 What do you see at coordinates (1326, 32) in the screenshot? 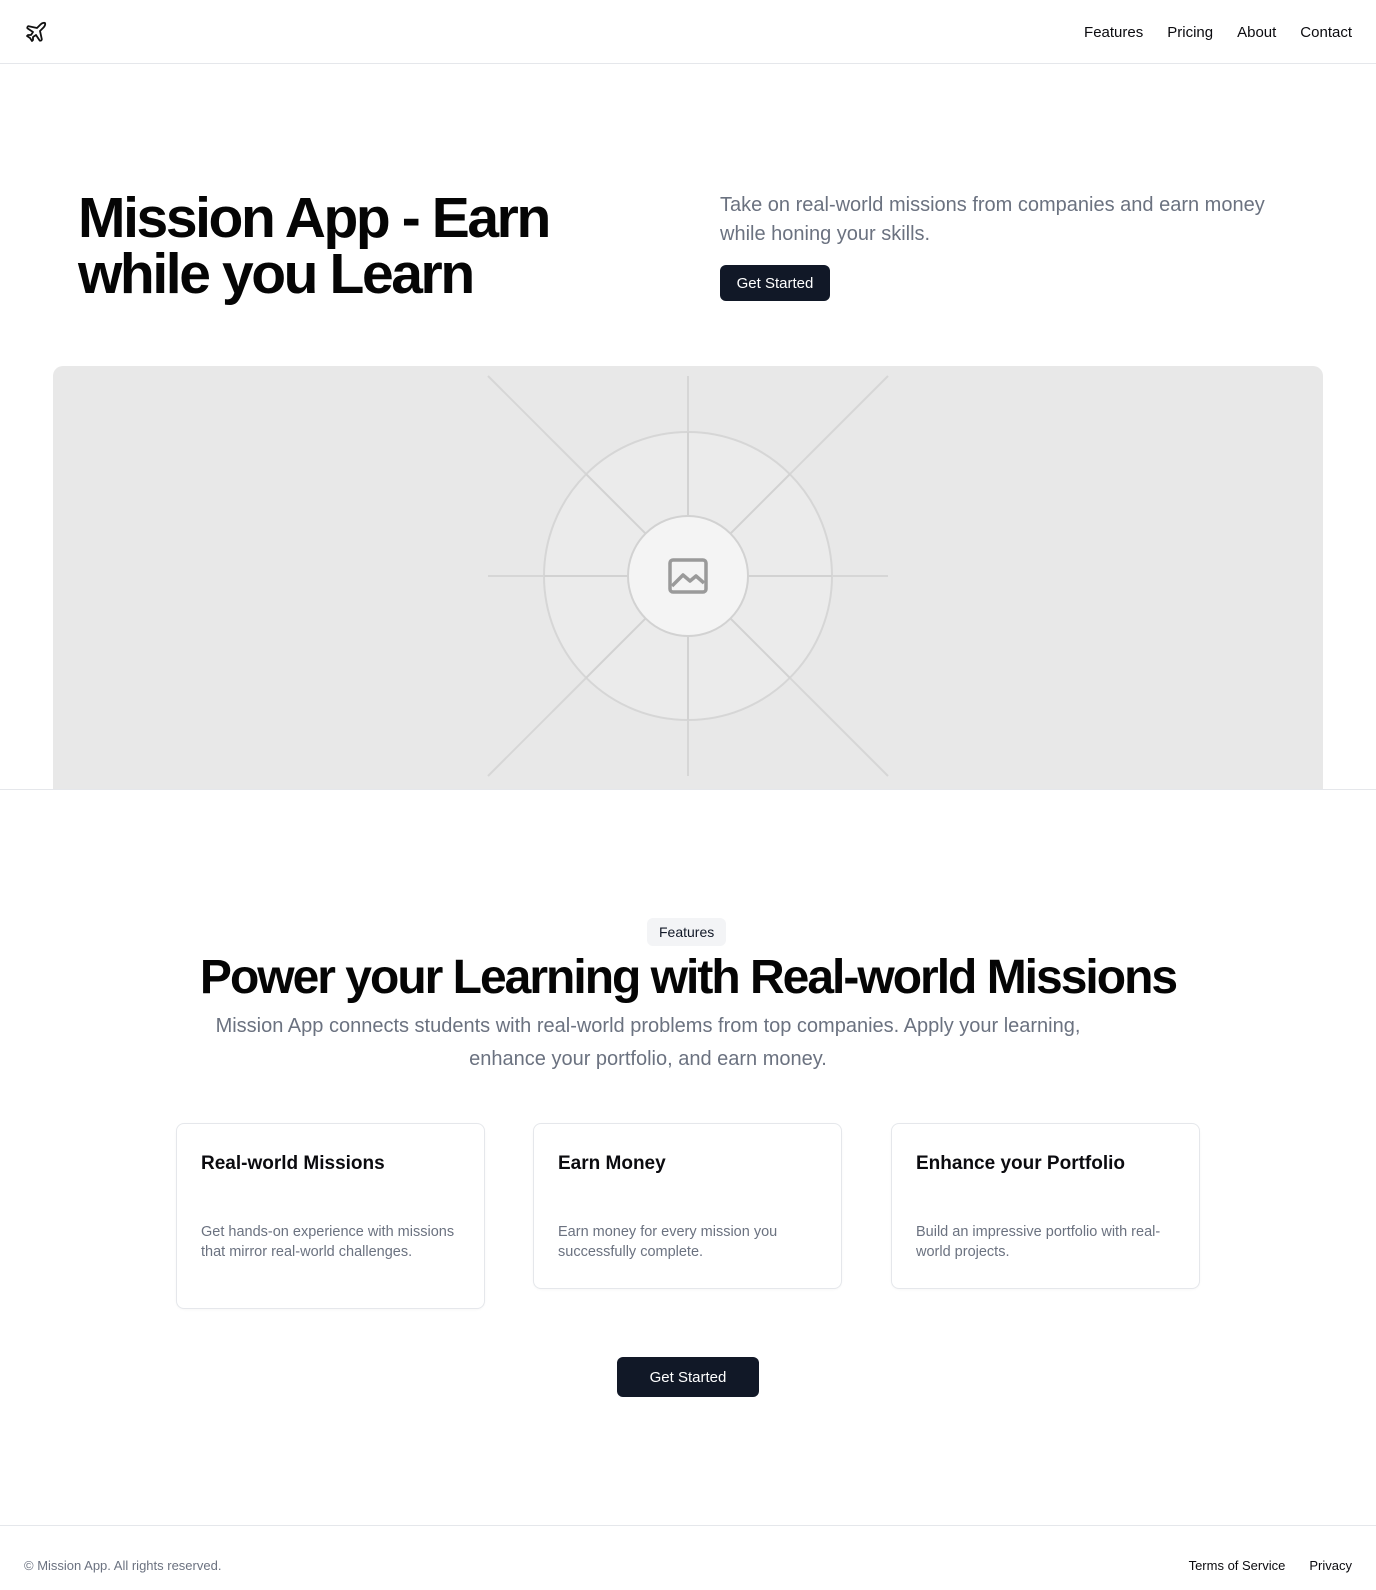
I see `nav-link-contact: Contact` at bounding box center [1326, 32].